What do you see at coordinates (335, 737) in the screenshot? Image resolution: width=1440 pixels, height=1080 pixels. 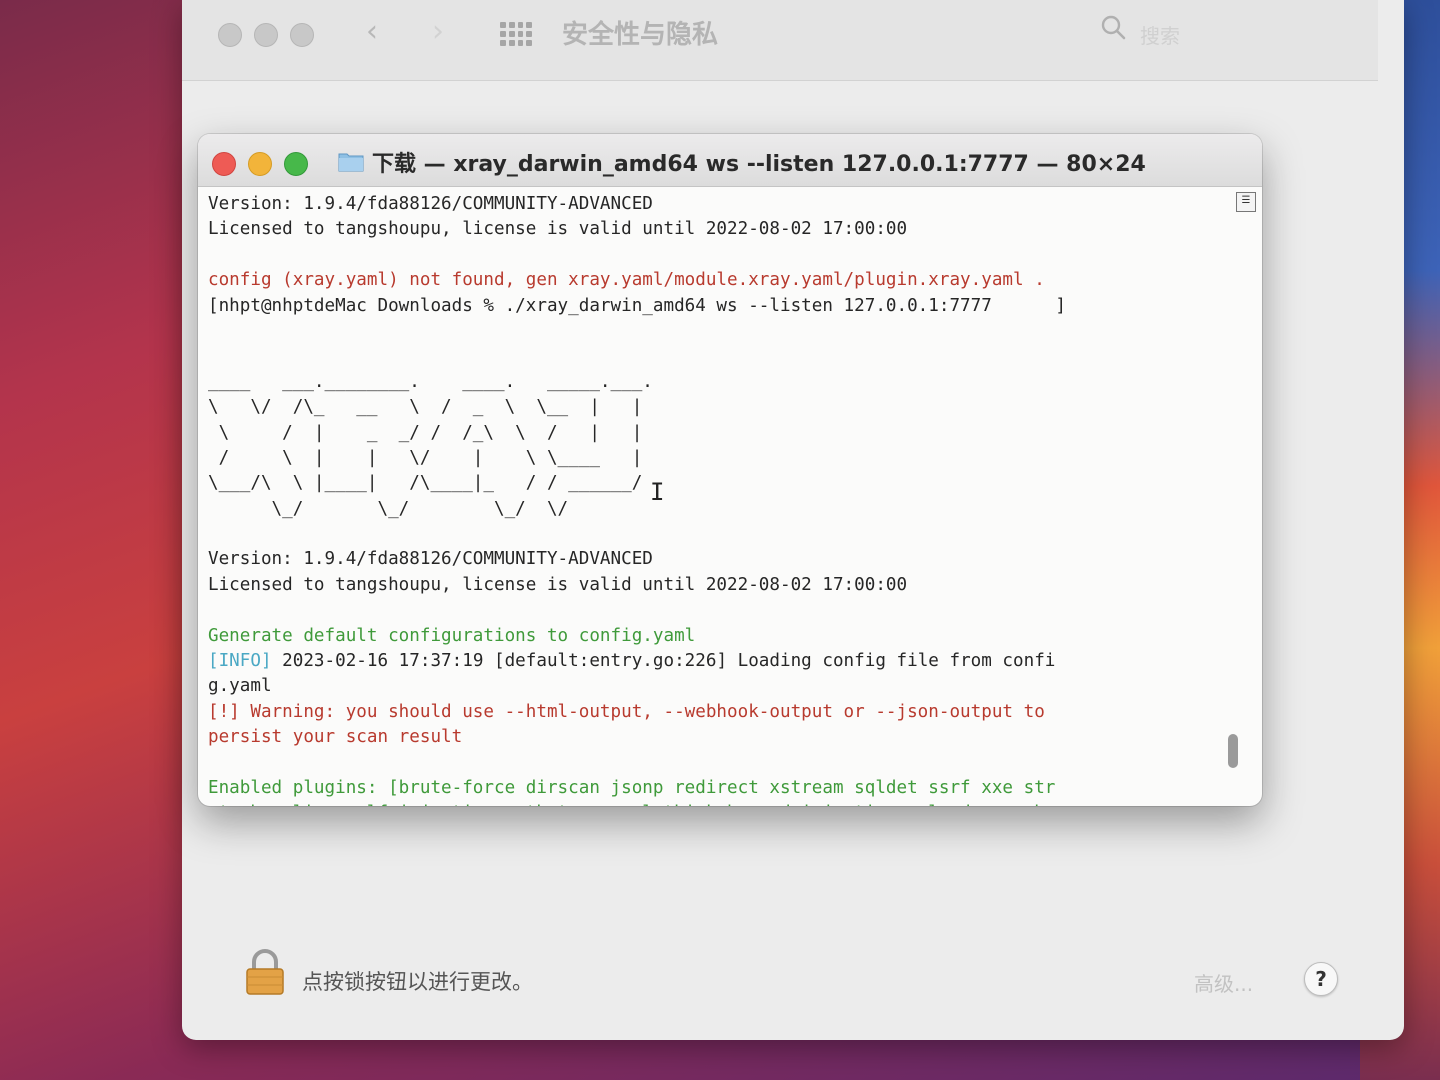 I see `terminal-line: persist your scan result` at bounding box center [335, 737].